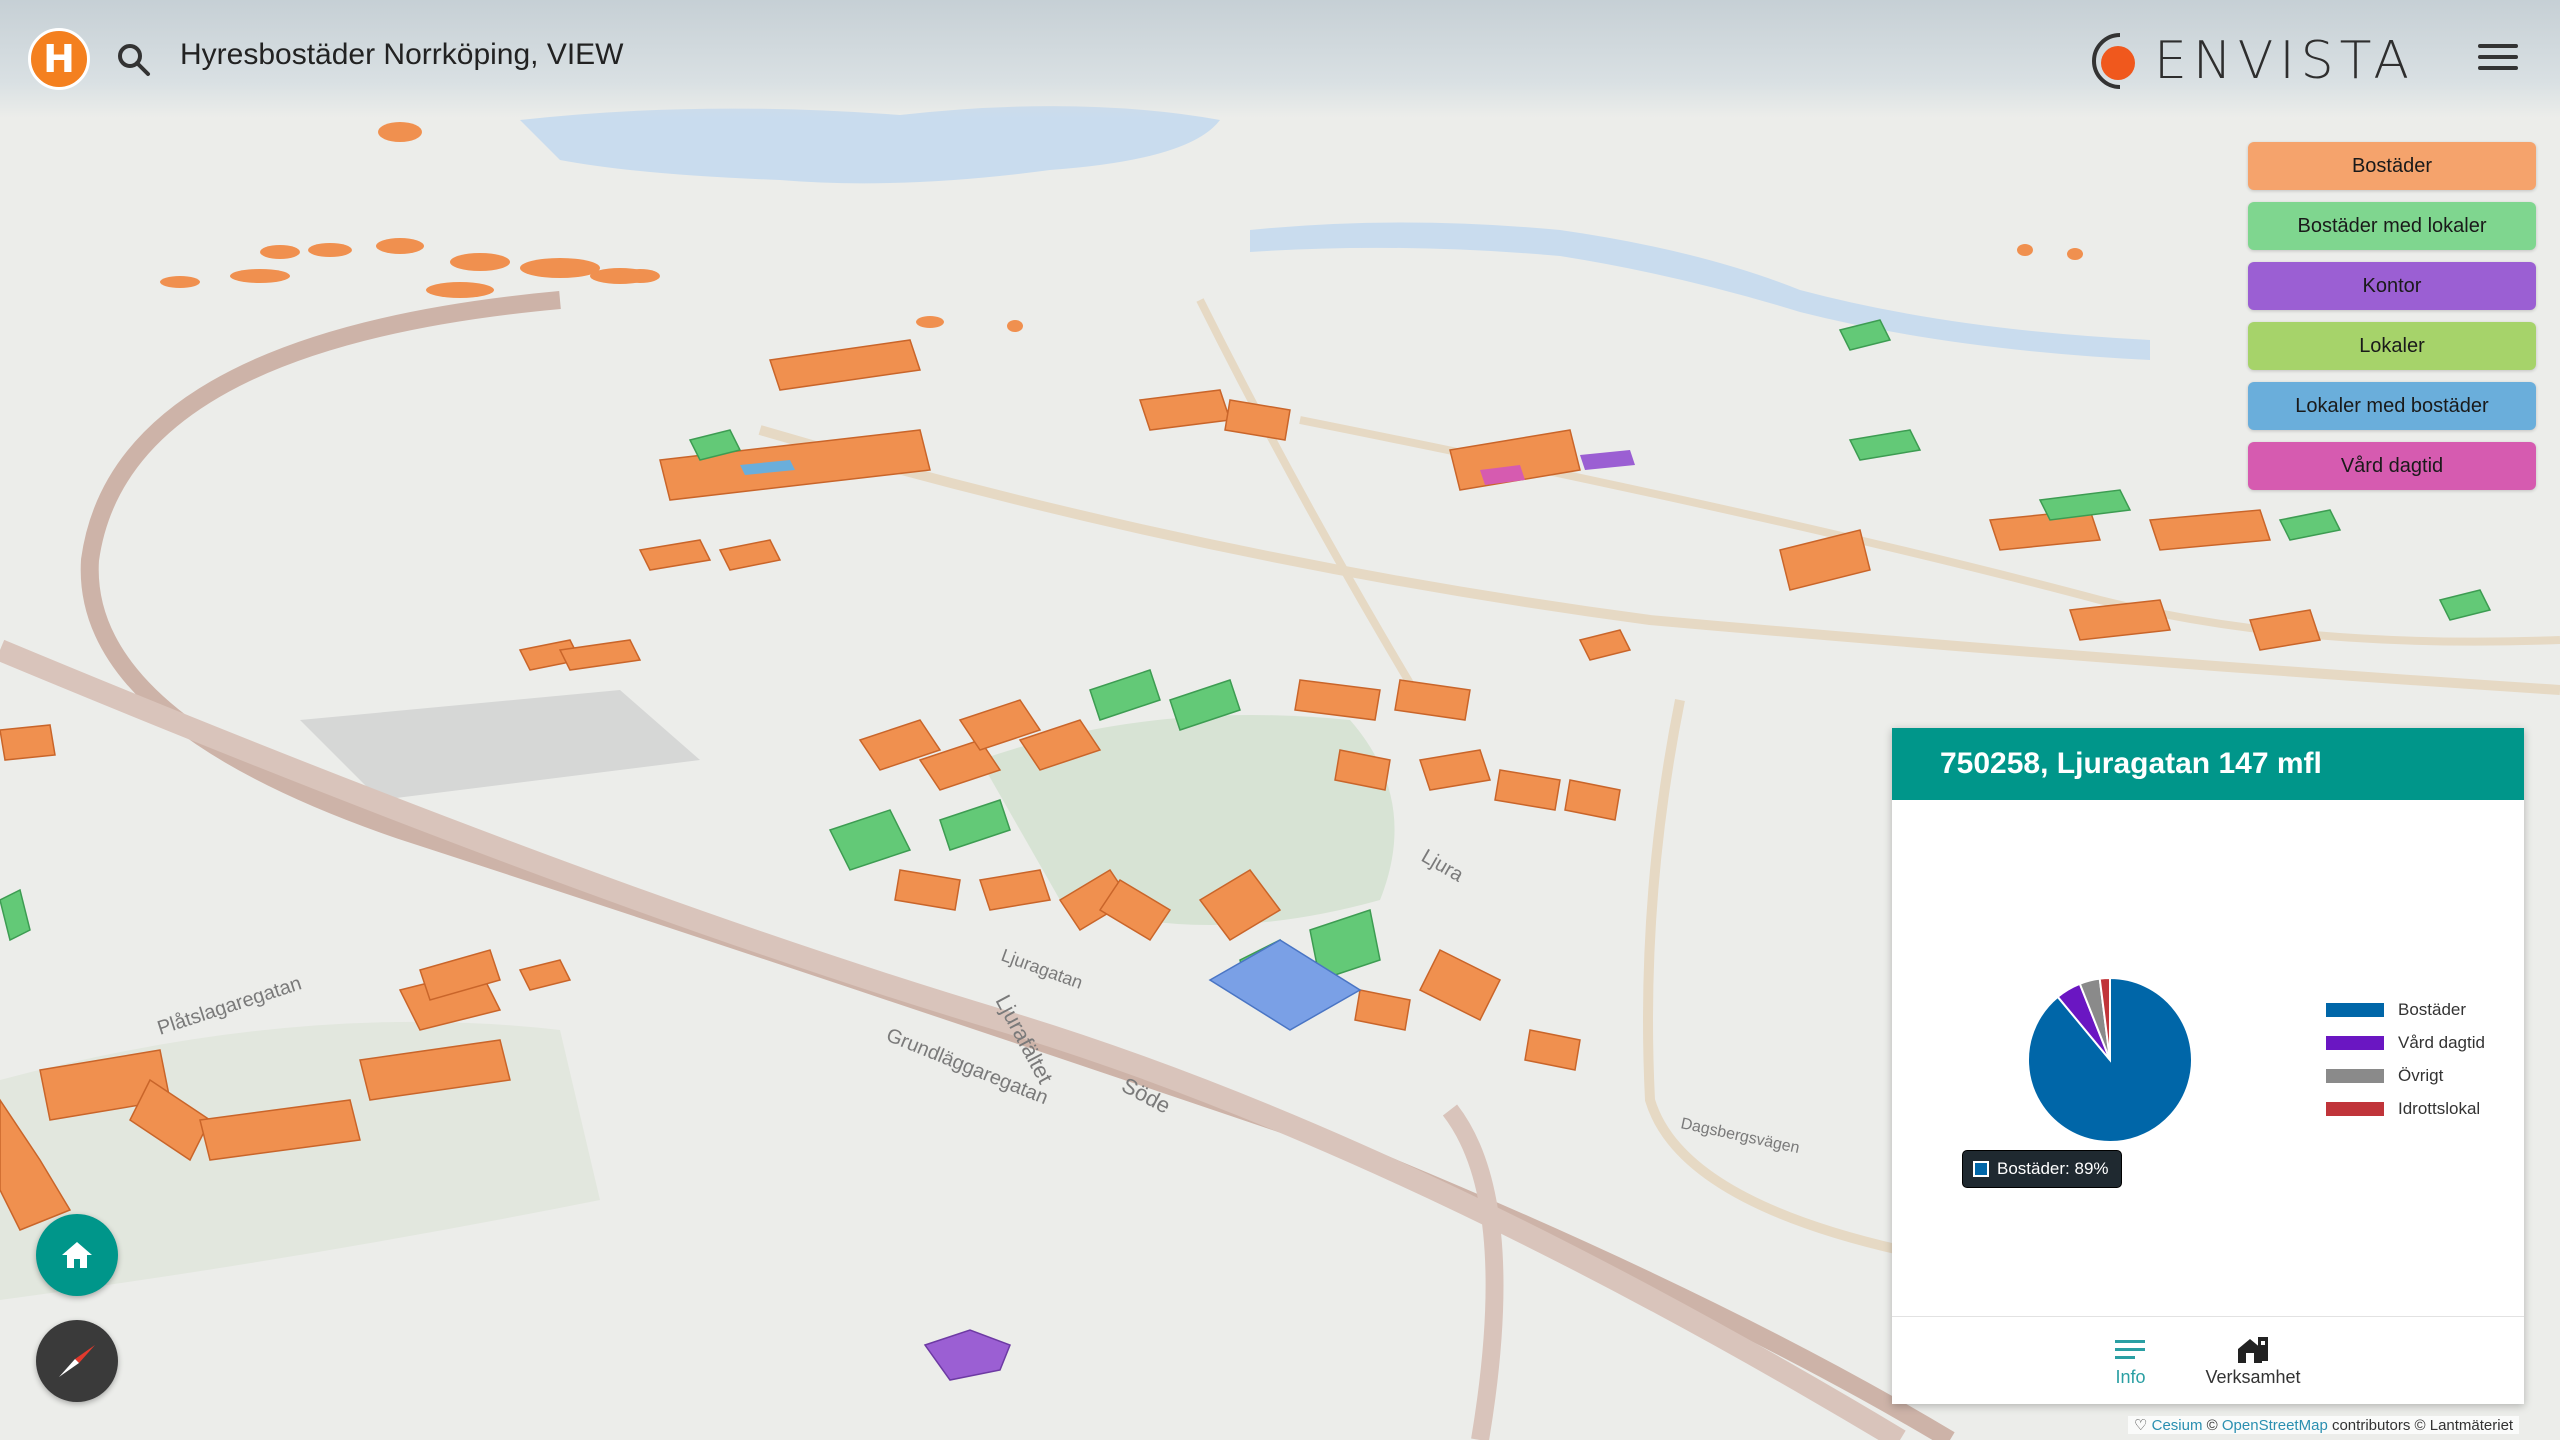  What do you see at coordinates (2141, 1425) in the screenshot?
I see `heart-icon: ♡` at bounding box center [2141, 1425].